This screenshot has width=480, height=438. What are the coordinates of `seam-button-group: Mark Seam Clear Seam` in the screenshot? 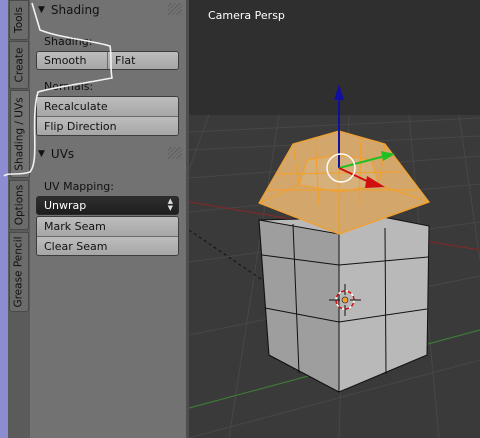 It's located at (107, 236).